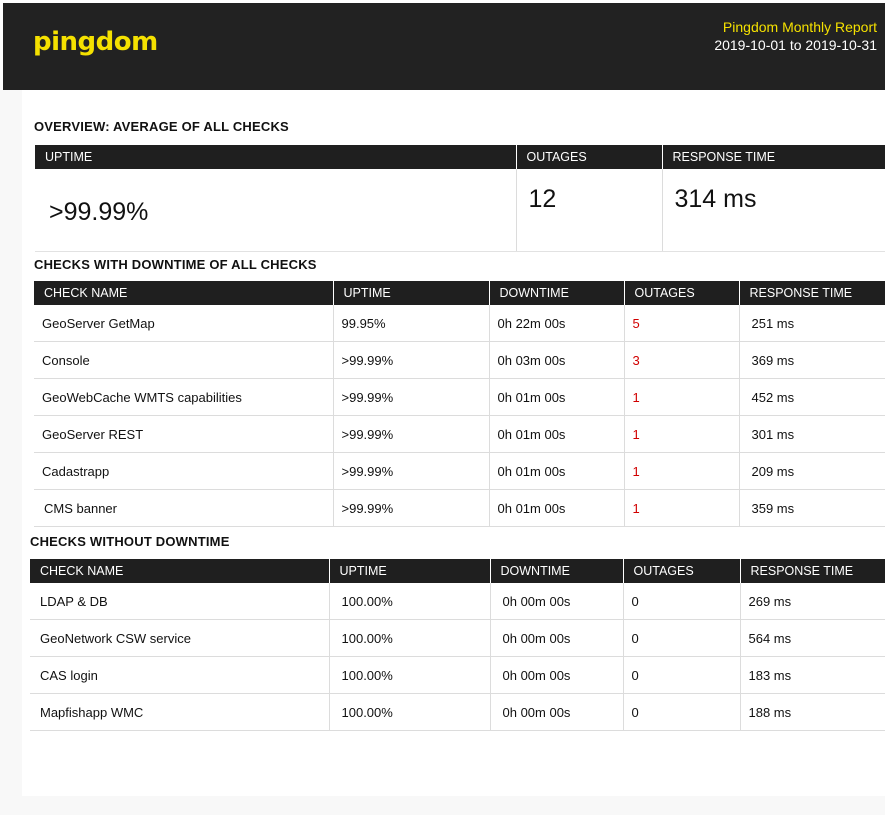 The image size is (885, 815). What do you see at coordinates (179, 638) in the screenshot?
I see `check-name: GeoNetwork CSW service` at bounding box center [179, 638].